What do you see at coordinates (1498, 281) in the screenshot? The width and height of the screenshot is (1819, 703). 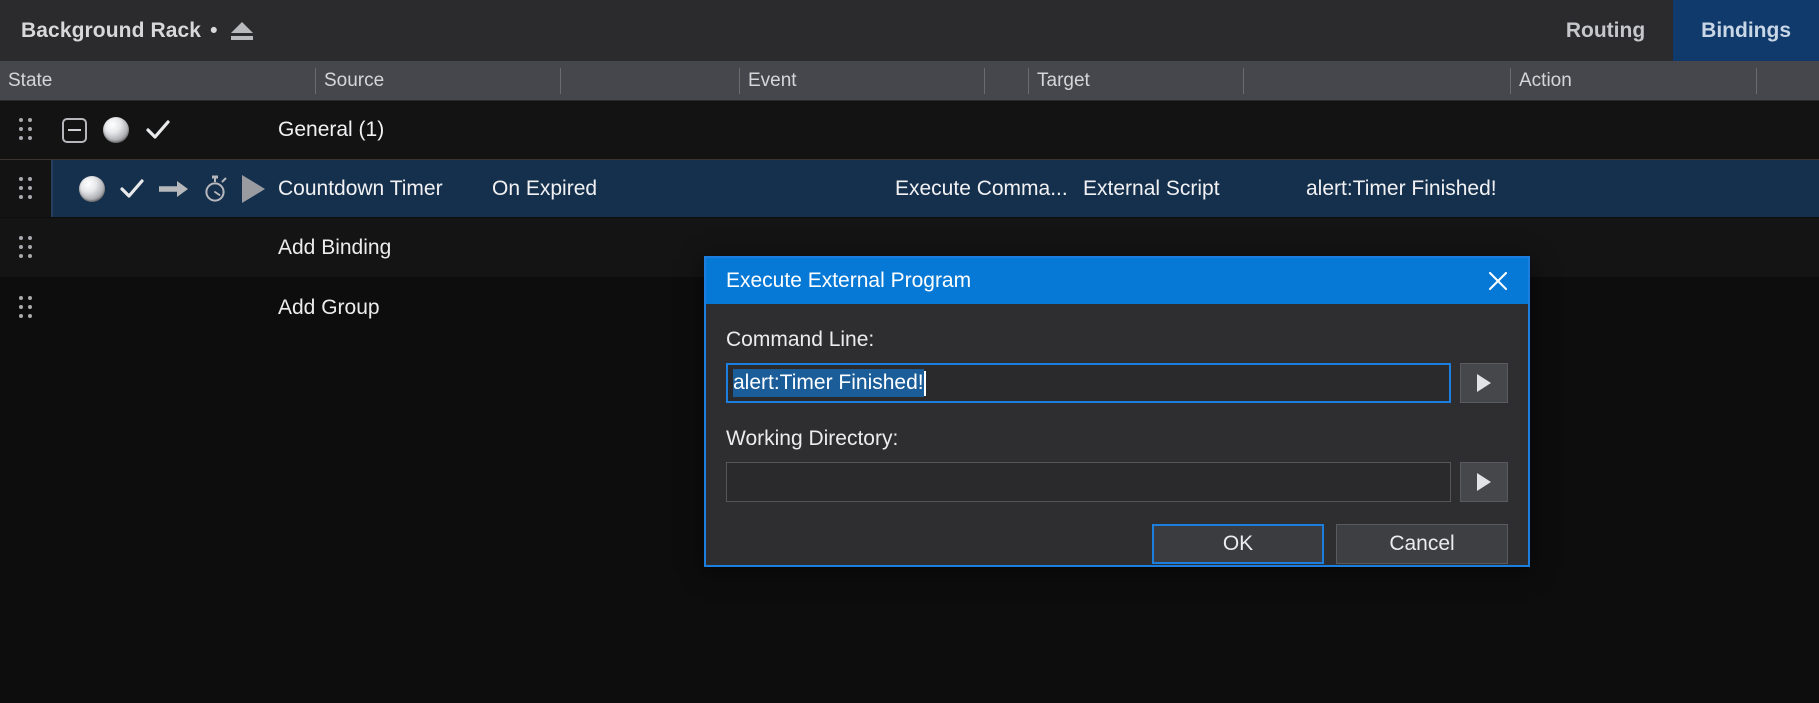 I see `close-icon` at bounding box center [1498, 281].